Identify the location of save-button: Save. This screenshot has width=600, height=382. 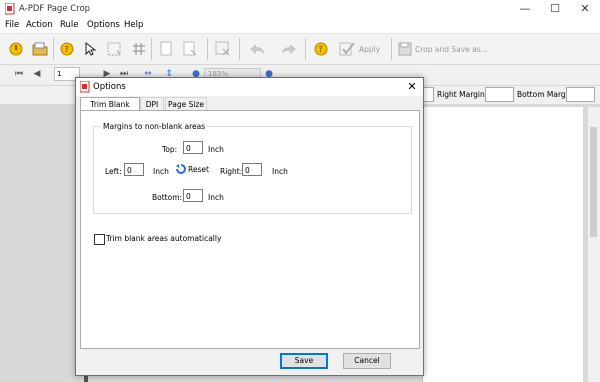
(304, 361).